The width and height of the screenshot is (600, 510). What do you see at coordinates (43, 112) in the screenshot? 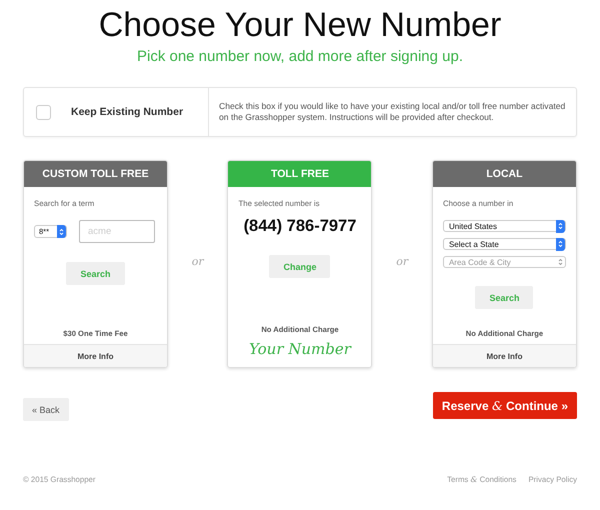
I see `checkbox` at bounding box center [43, 112].